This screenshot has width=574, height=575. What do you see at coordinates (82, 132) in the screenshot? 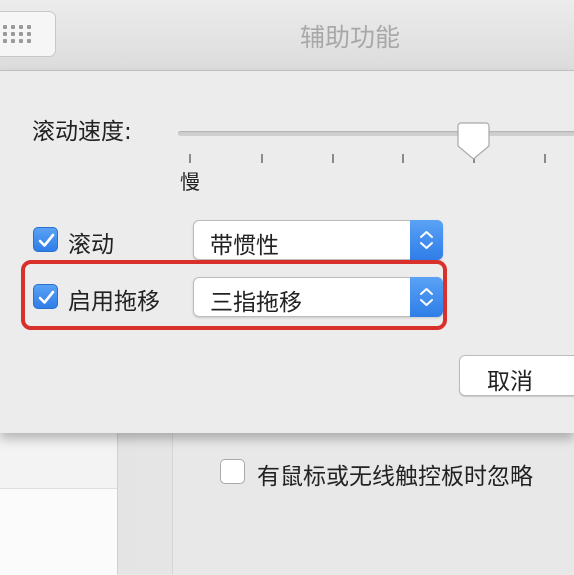
I see `scroll-speed-label: 滚动速度:` at bounding box center [82, 132].